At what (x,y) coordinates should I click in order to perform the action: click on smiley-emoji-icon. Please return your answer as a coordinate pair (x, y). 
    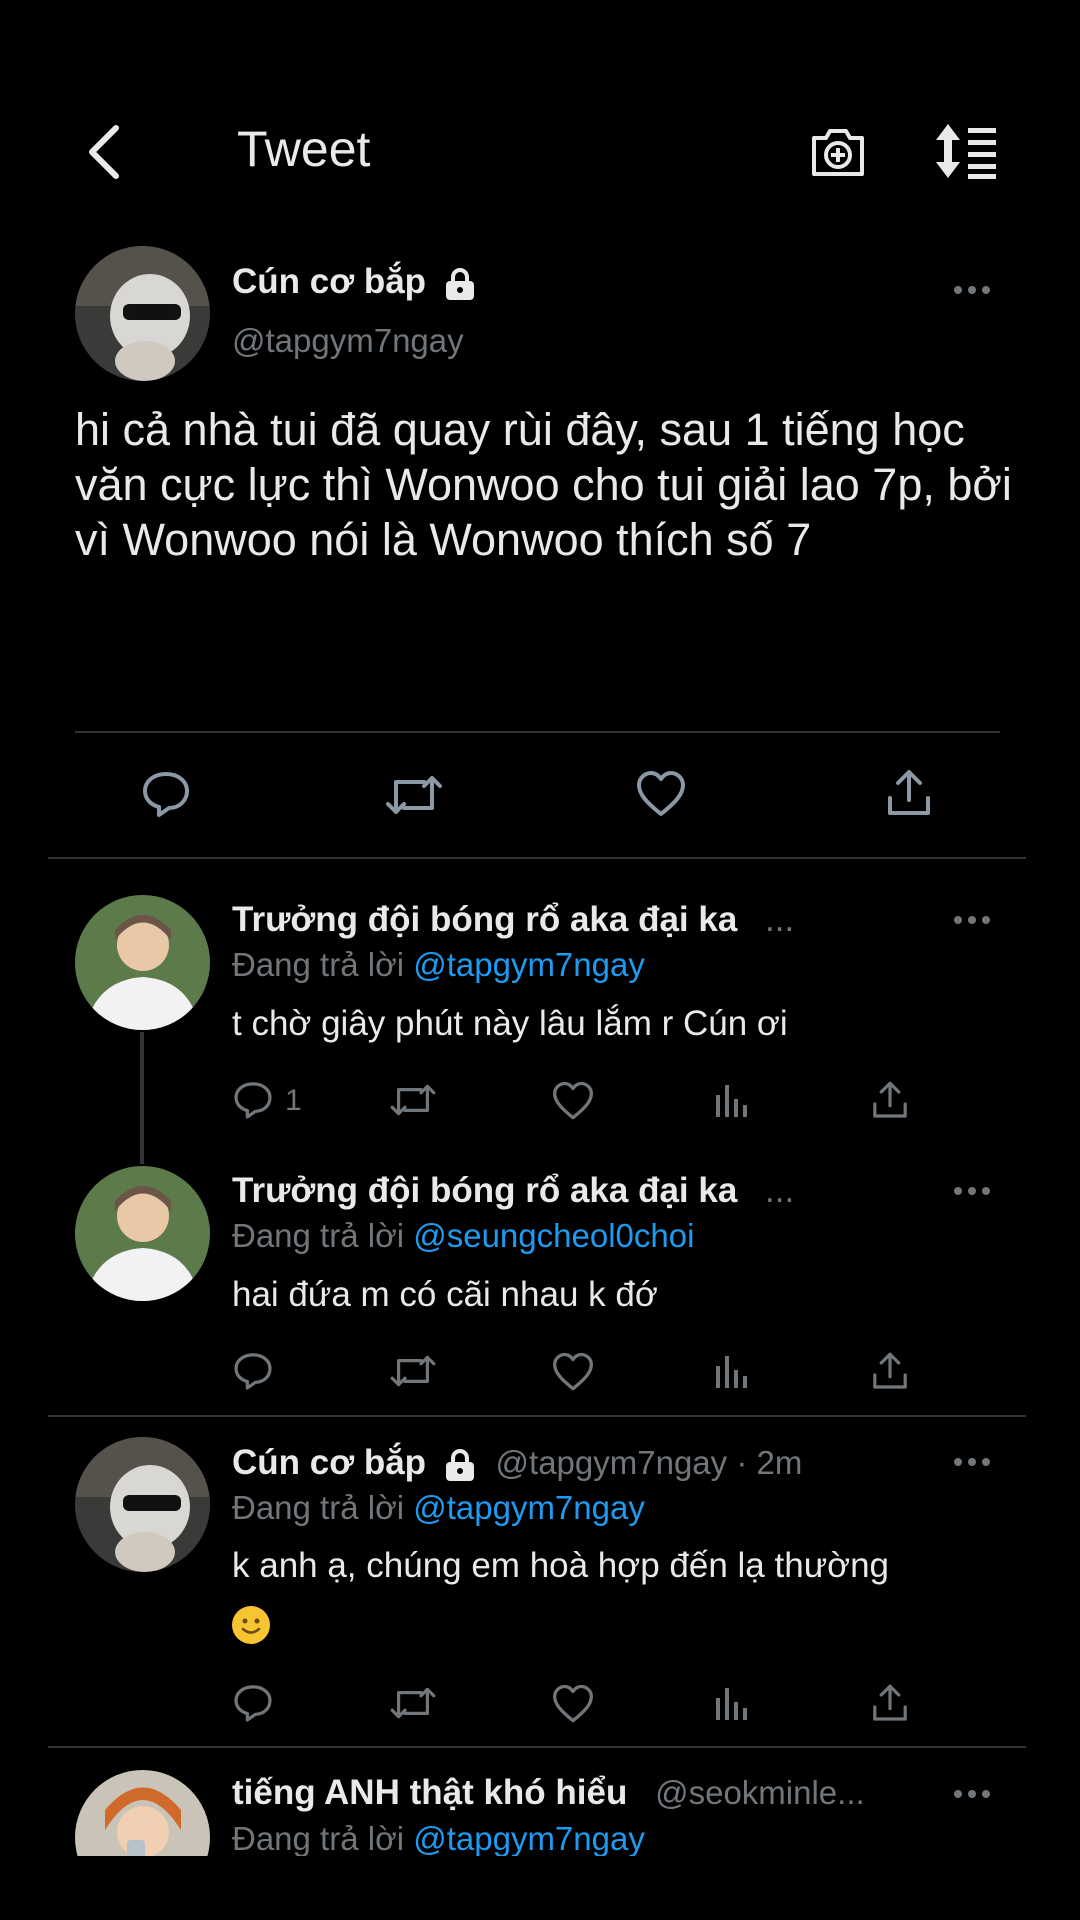
    Looking at the image, I should click on (251, 1625).